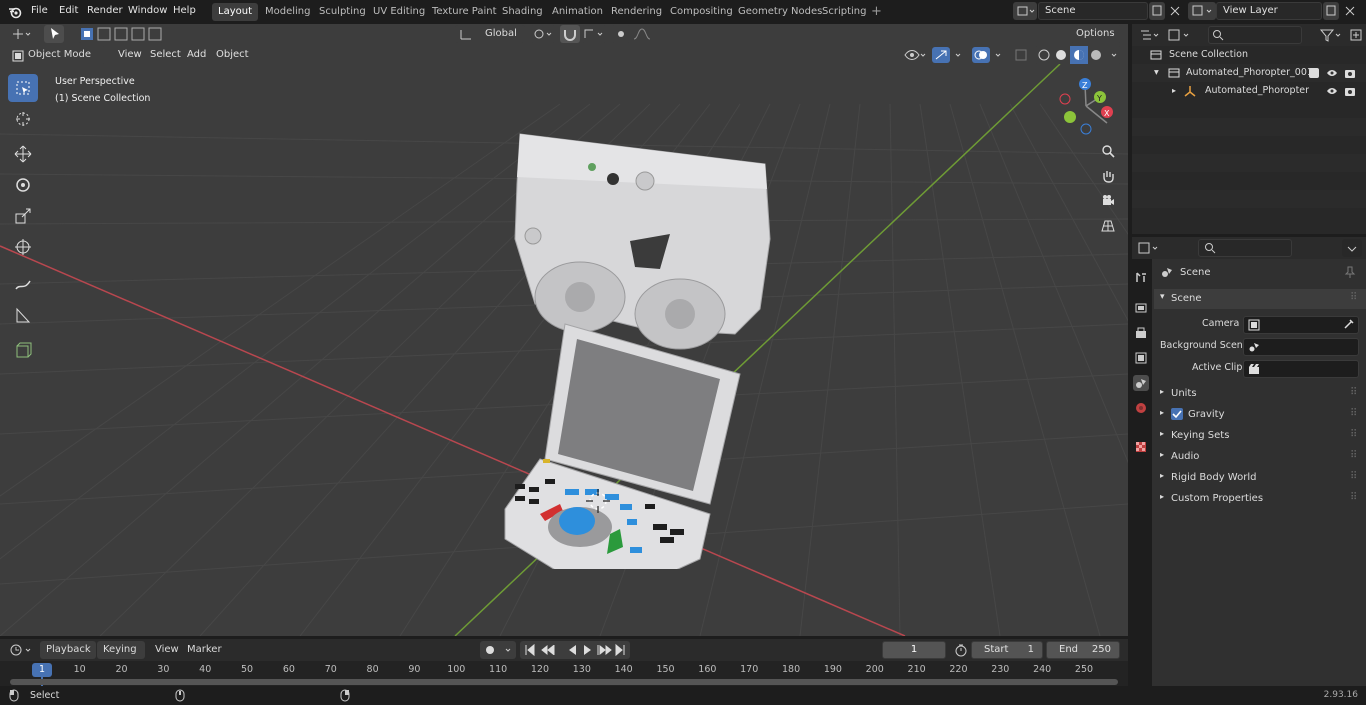 Image resolution: width=1366 pixels, height=705 pixels. Describe the element at coordinates (196, 54) in the screenshot. I see `add-menu: Add` at that location.